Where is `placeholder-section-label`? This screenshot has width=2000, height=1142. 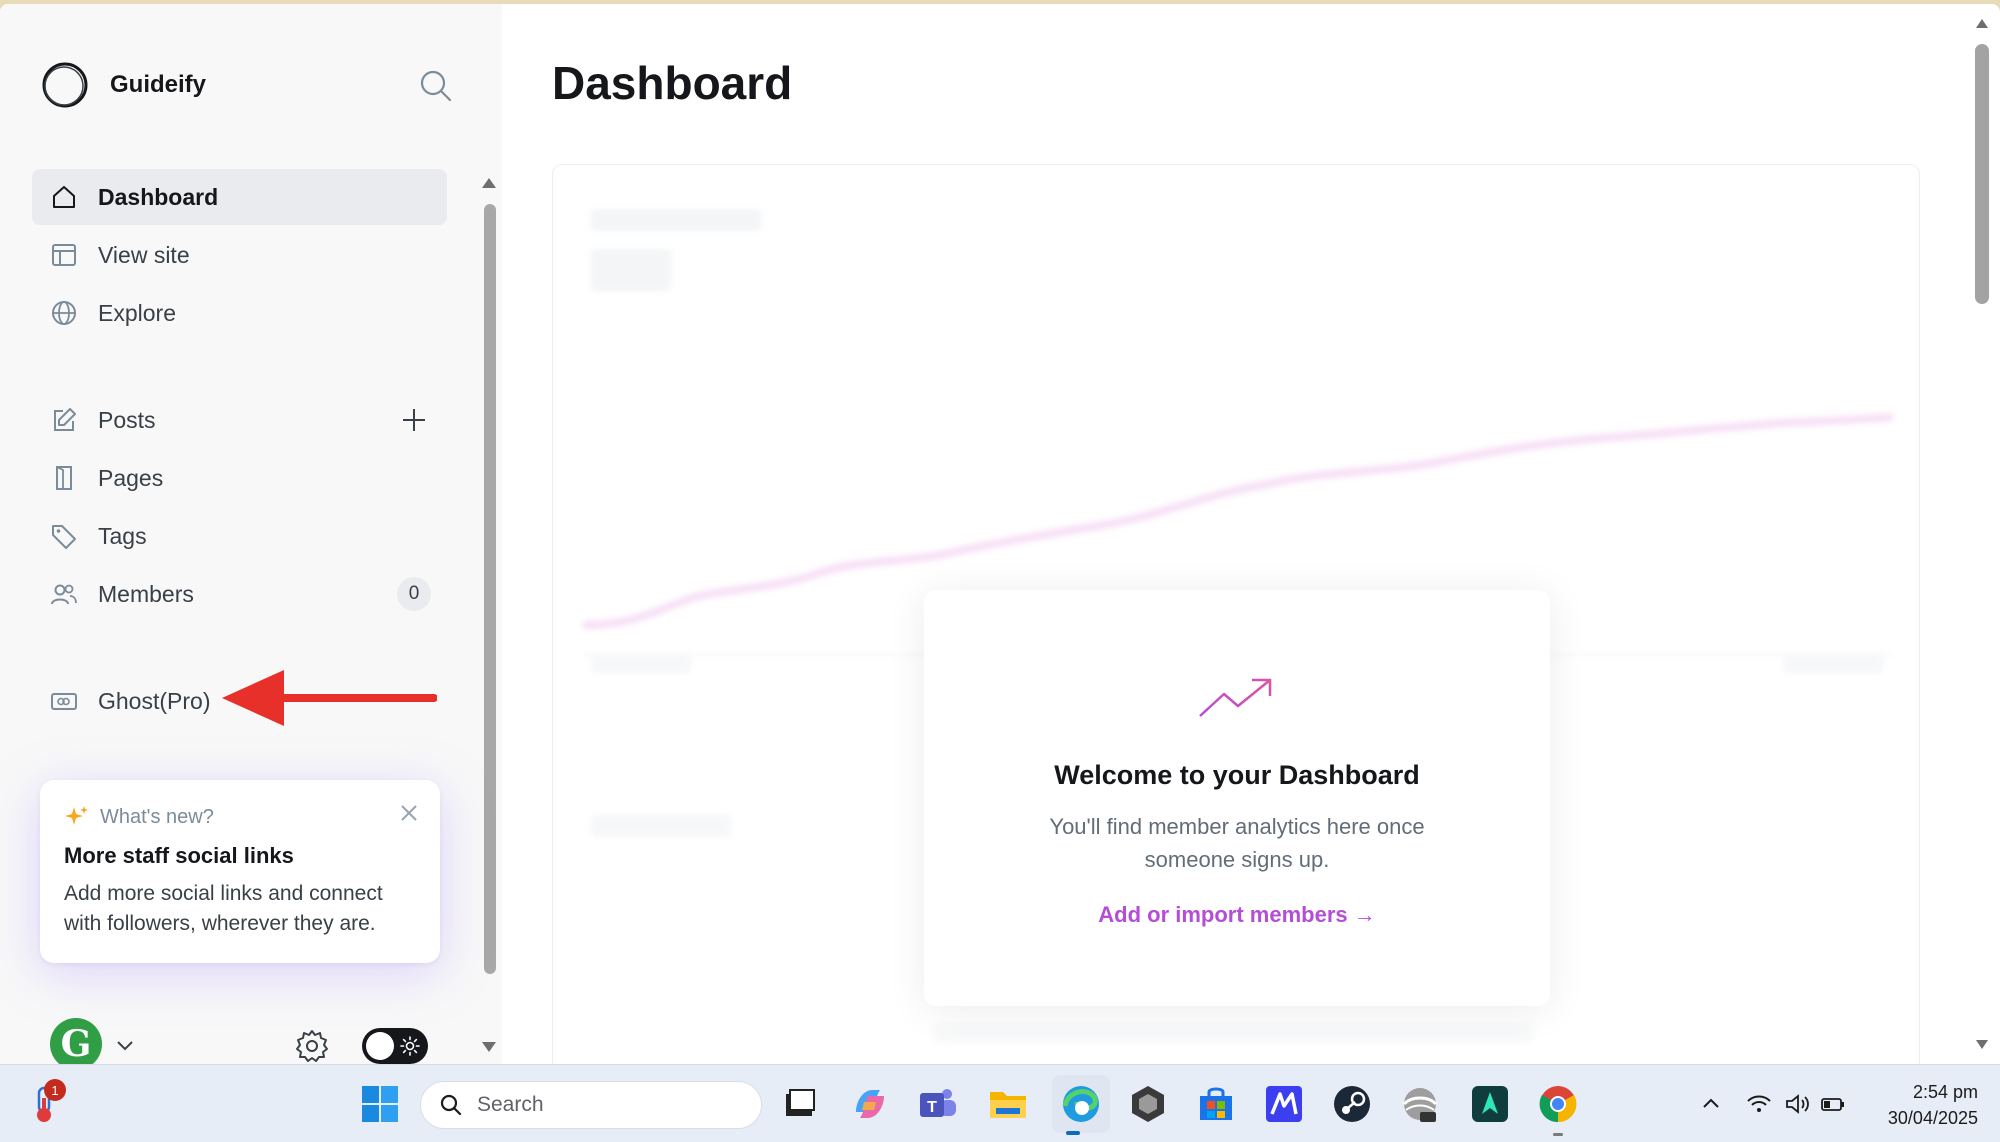
placeholder-section-label is located at coordinates (661, 826).